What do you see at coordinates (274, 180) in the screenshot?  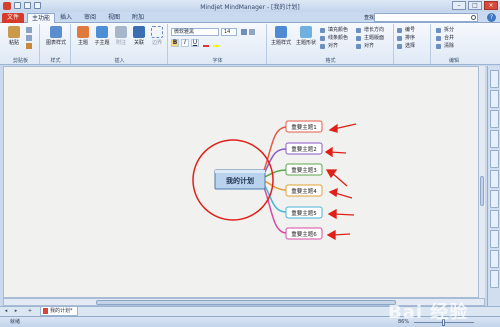 I see `mind-map: 我的计划 重要主题1 重要主题2 重要主题3 重要主题4 重要主题5 重要主题6` at bounding box center [274, 180].